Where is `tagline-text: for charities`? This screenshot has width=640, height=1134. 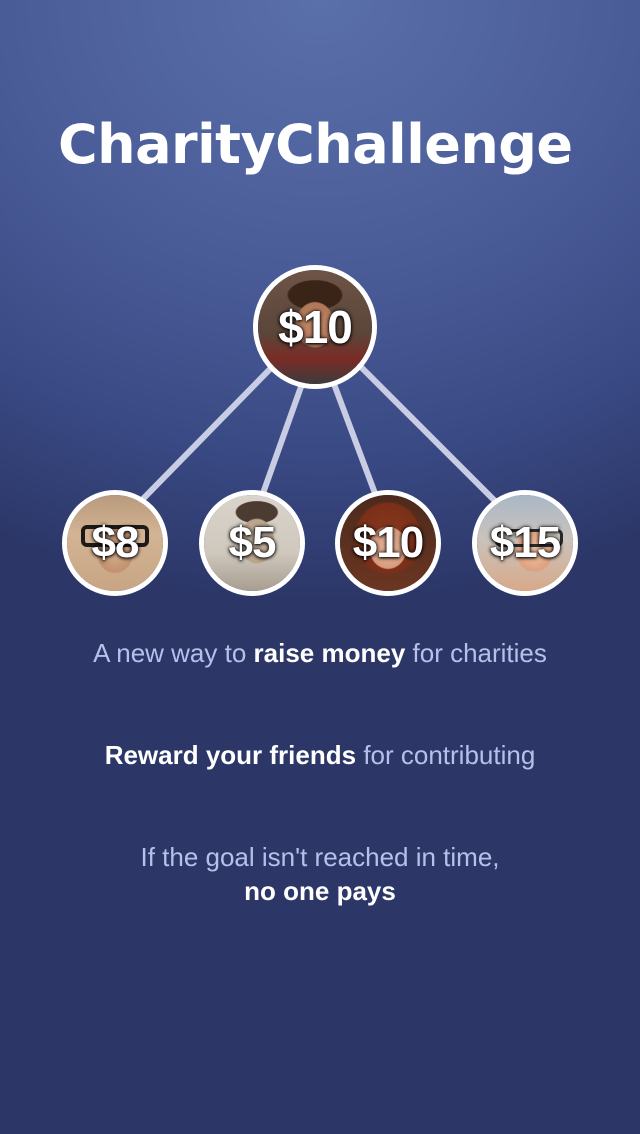
tagline-text: for charities is located at coordinates (476, 653).